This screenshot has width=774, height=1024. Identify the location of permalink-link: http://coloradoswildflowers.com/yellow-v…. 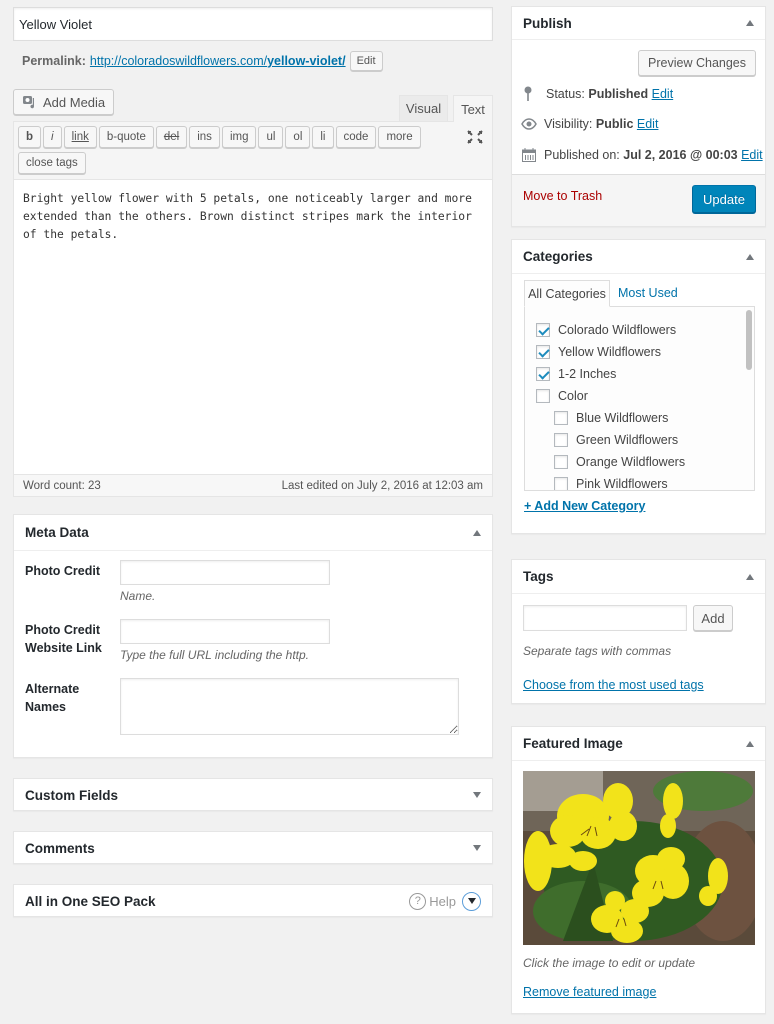
(218, 61).